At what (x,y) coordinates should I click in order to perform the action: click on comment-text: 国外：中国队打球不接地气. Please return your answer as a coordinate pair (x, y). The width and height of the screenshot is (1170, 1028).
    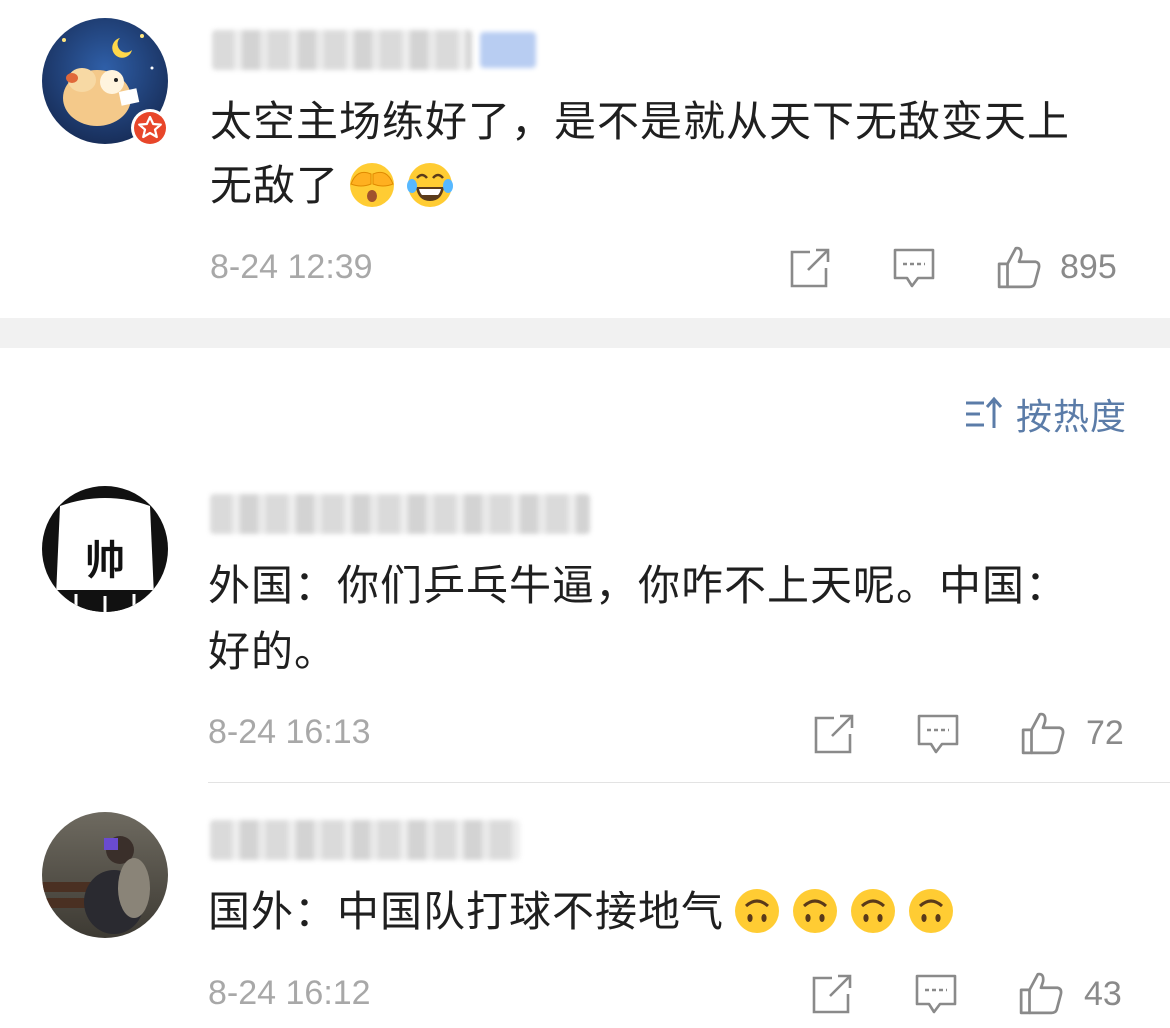
    Looking at the image, I should click on (582, 912).